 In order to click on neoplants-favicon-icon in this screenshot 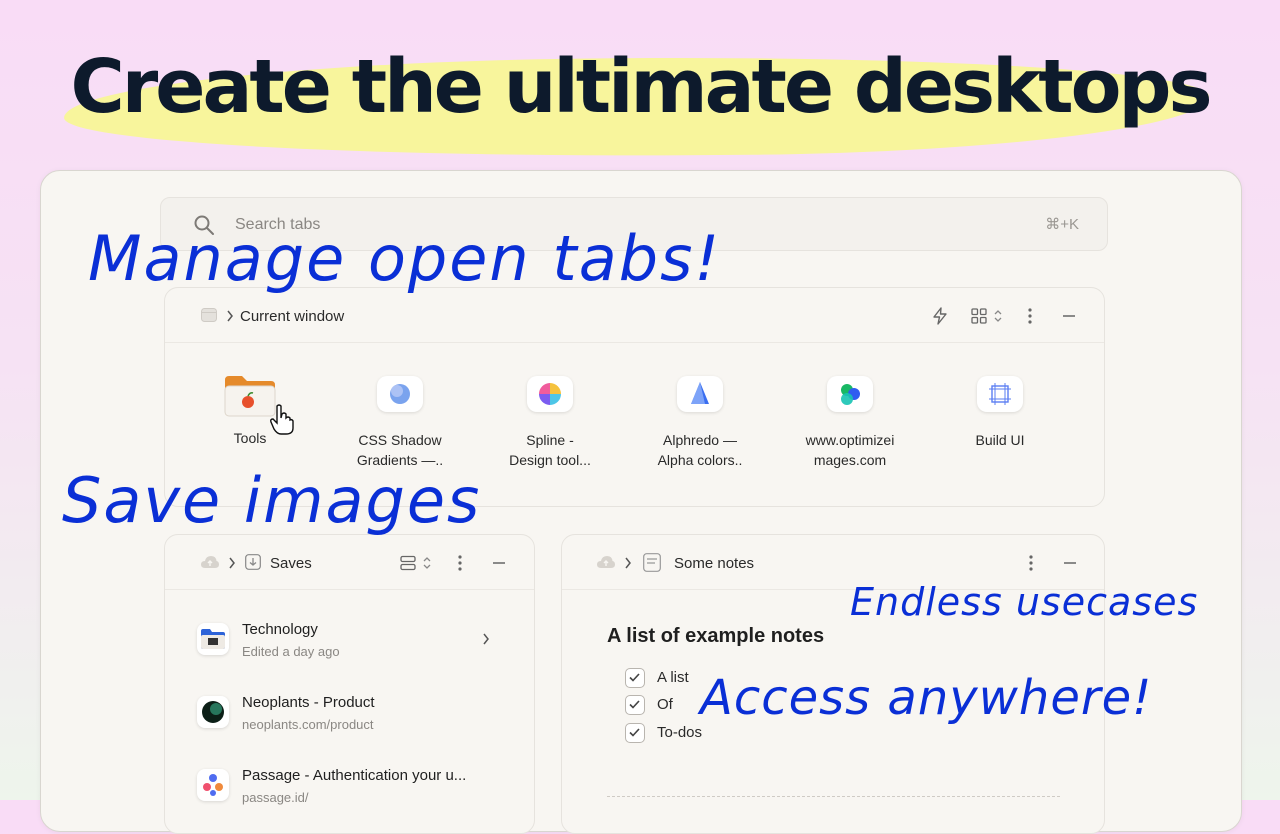, I will do `click(213, 712)`.